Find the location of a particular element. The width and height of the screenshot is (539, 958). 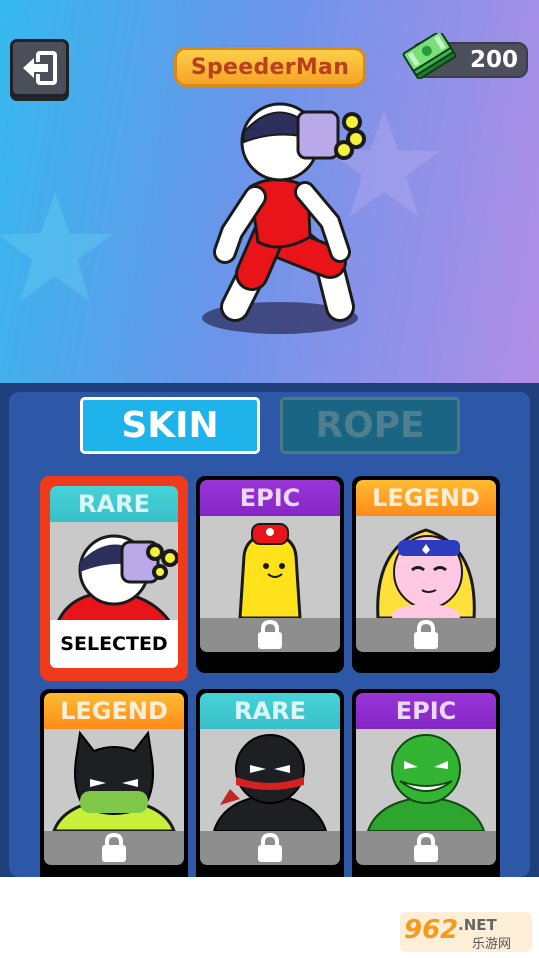

tab-skin: SKIN is located at coordinates (170, 425).